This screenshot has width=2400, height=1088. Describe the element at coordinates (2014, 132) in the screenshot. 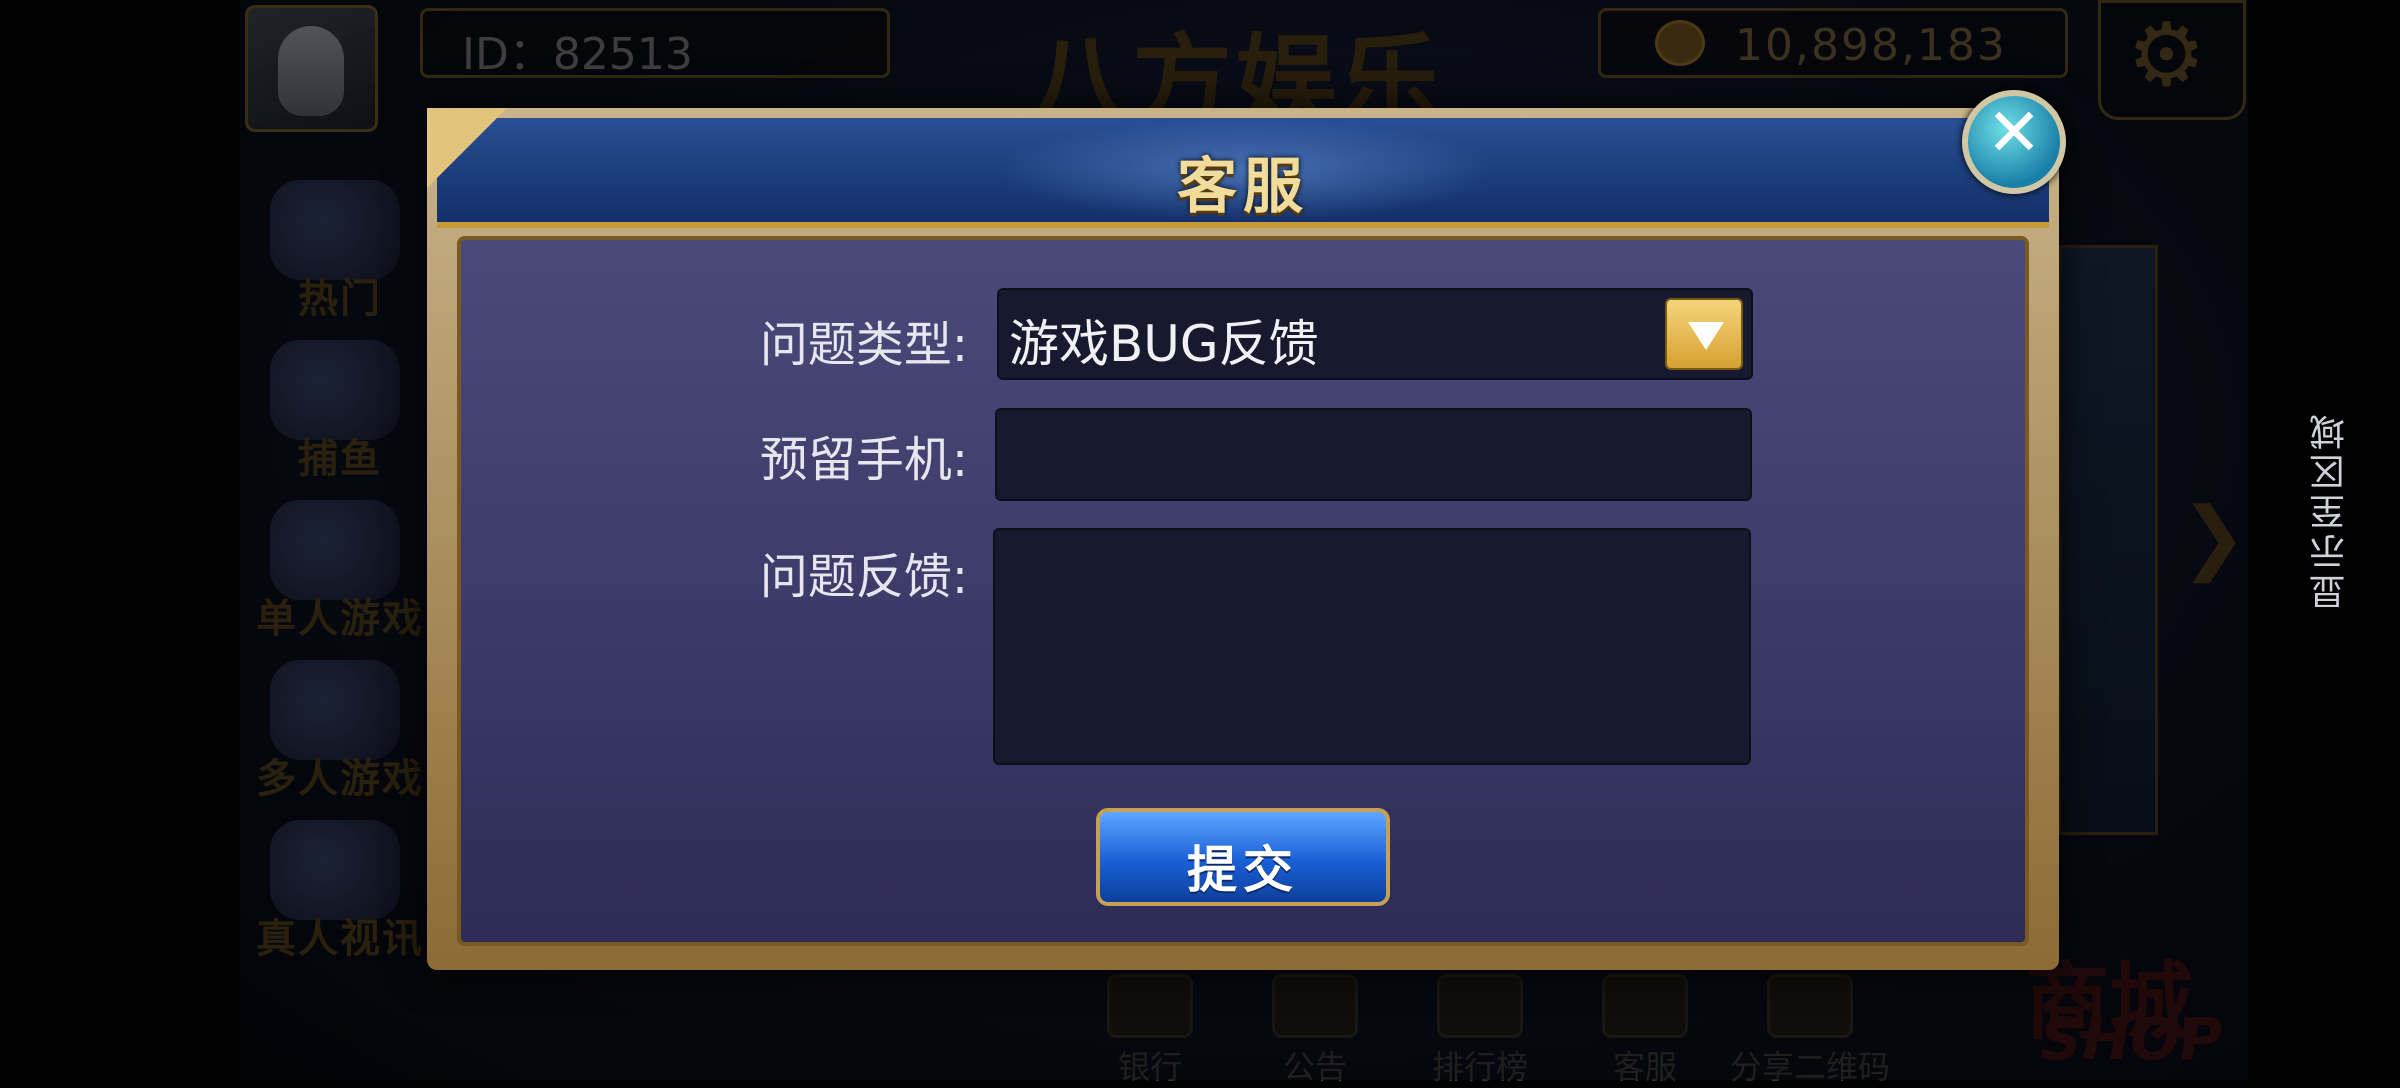

I see `close-icon: ✕` at that location.